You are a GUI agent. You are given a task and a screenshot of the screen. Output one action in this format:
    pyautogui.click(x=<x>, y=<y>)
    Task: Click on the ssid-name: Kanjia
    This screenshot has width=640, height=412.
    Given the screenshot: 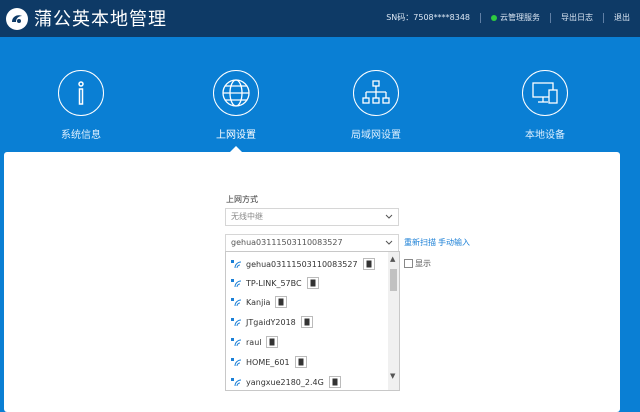 What is the action you would take?
    pyautogui.click(x=258, y=302)
    